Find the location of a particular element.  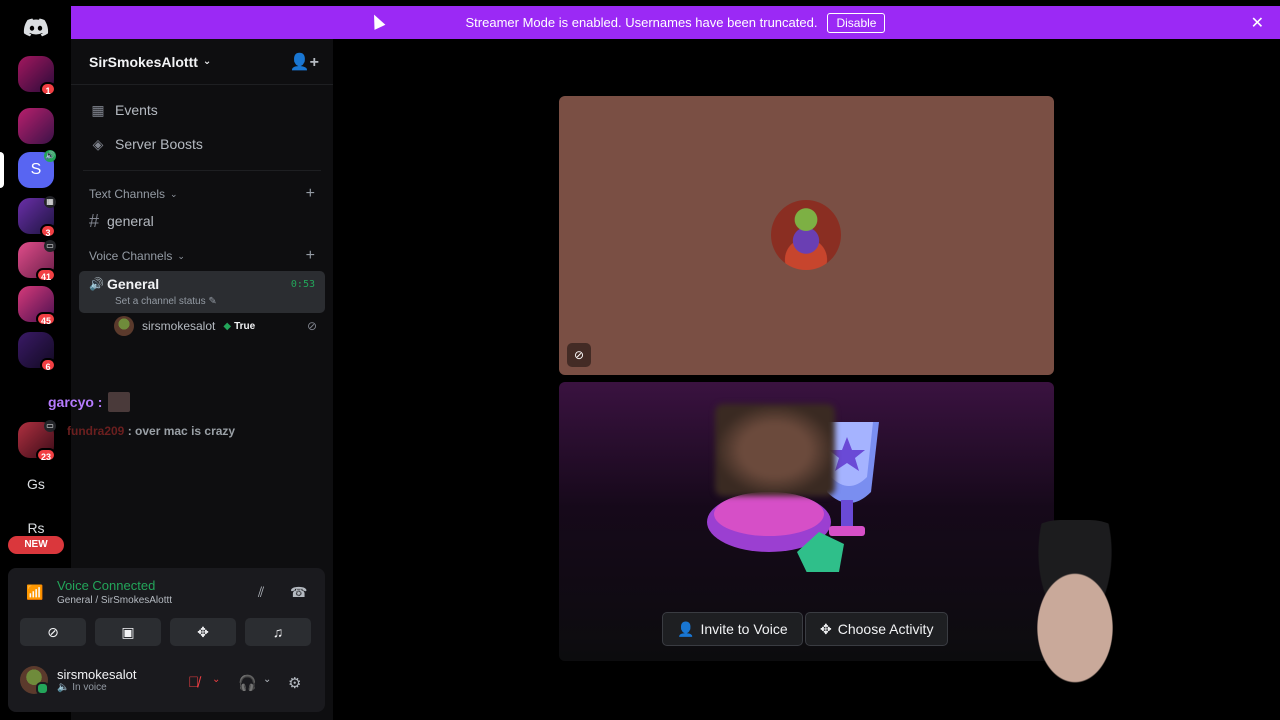

headphones-icon: 🎧 is located at coordinates (247, 683).